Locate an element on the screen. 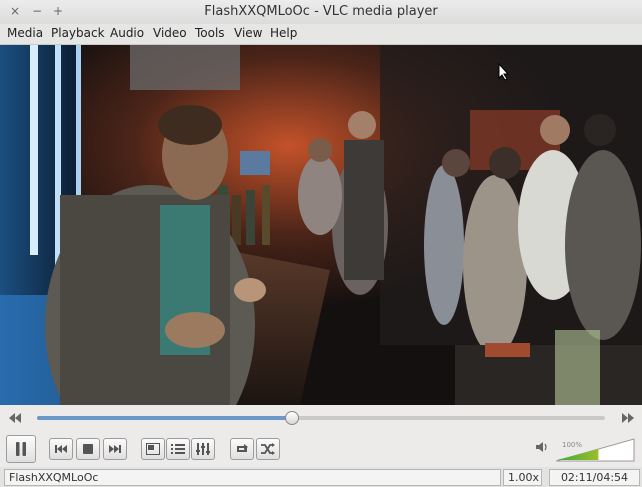 This screenshot has height=487, width=642. loop-button is located at coordinates (242, 449).